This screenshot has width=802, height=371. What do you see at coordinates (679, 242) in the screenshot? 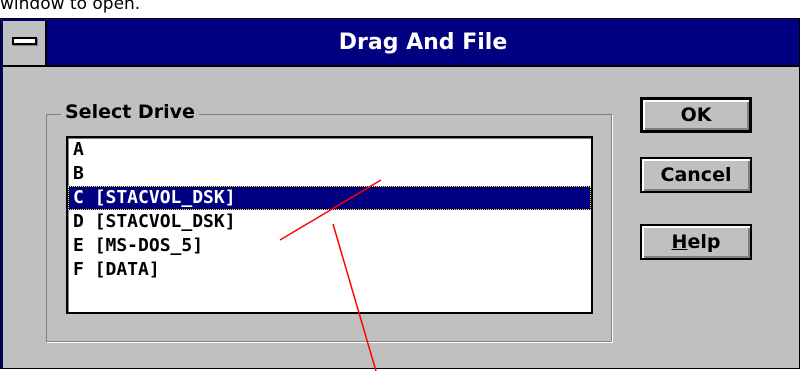
I see `help-mnemonic: H` at bounding box center [679, 242].